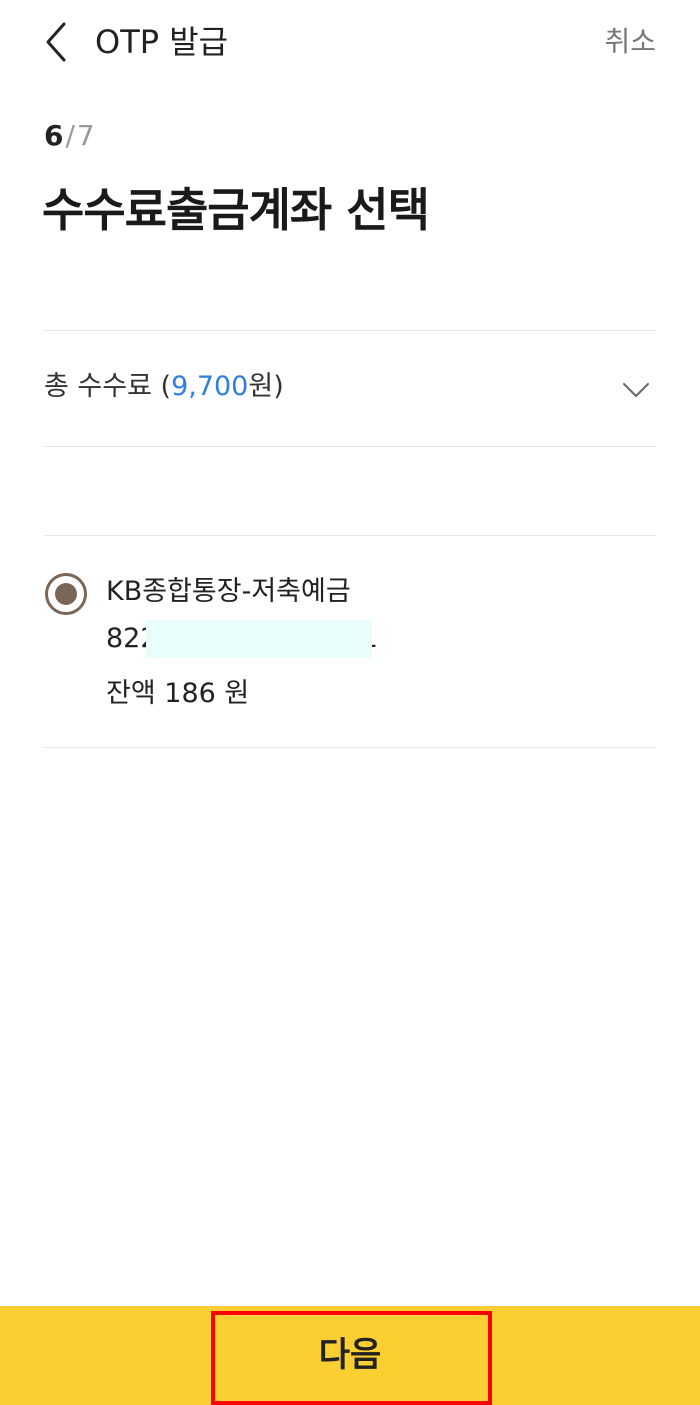 The width and height of the screenshot is (700, 1405). I want to click on radio-selected-icon, so click(66, 594).